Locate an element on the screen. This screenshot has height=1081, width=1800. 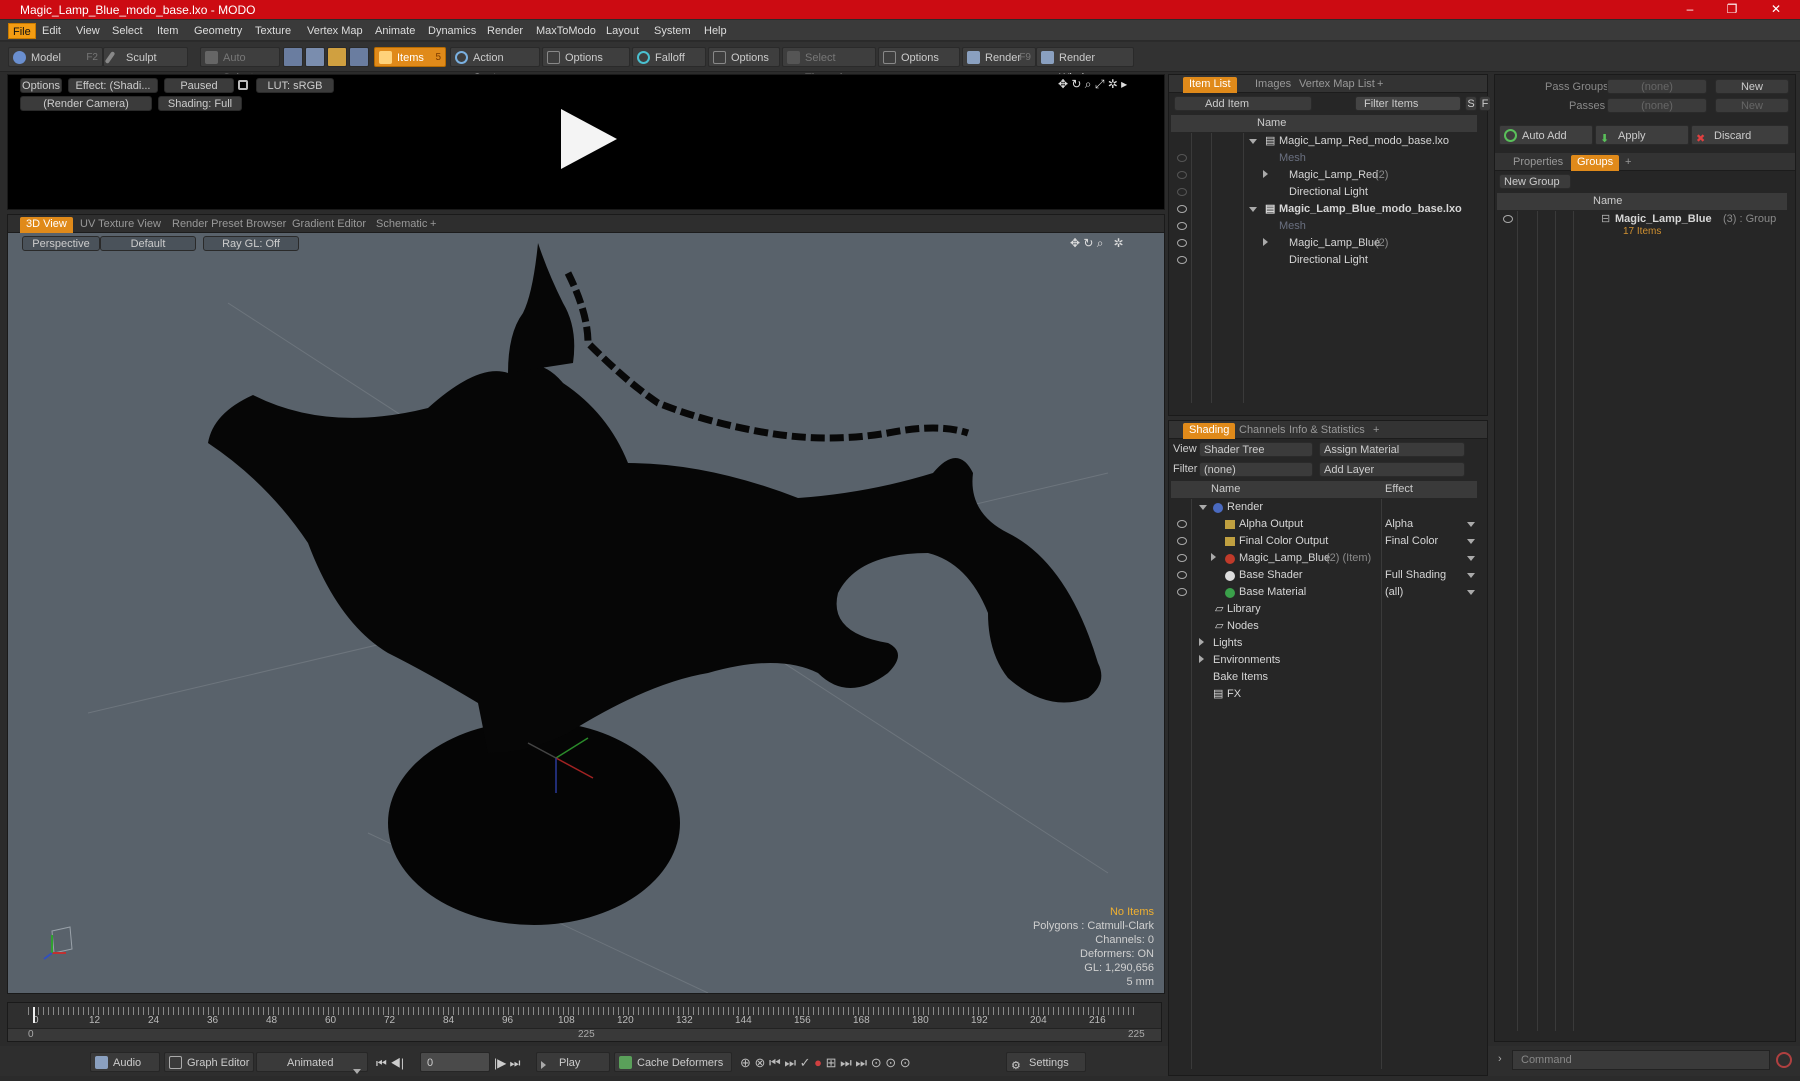
key-tool-icons: ⊕ ⊗ ⏮ ⏭ ✓ ● ⊞ ⏭ ⏭ ⊙ ⊙ ⊙ is located at coordinates (825, 1063).